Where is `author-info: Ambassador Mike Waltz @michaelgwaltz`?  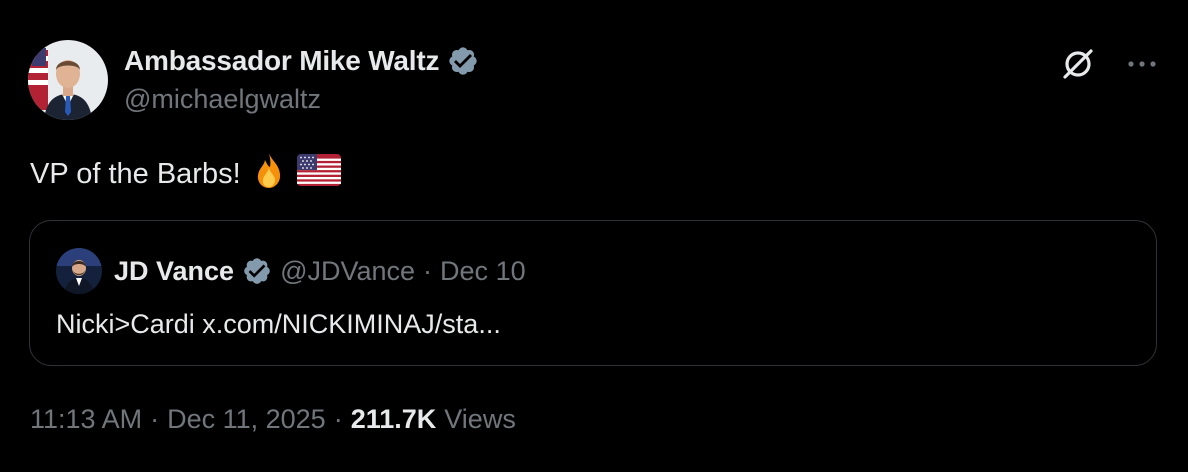
author-info: Ambassador Mike Waltz @michaelgwaltz is located at coordinates (301, 78).